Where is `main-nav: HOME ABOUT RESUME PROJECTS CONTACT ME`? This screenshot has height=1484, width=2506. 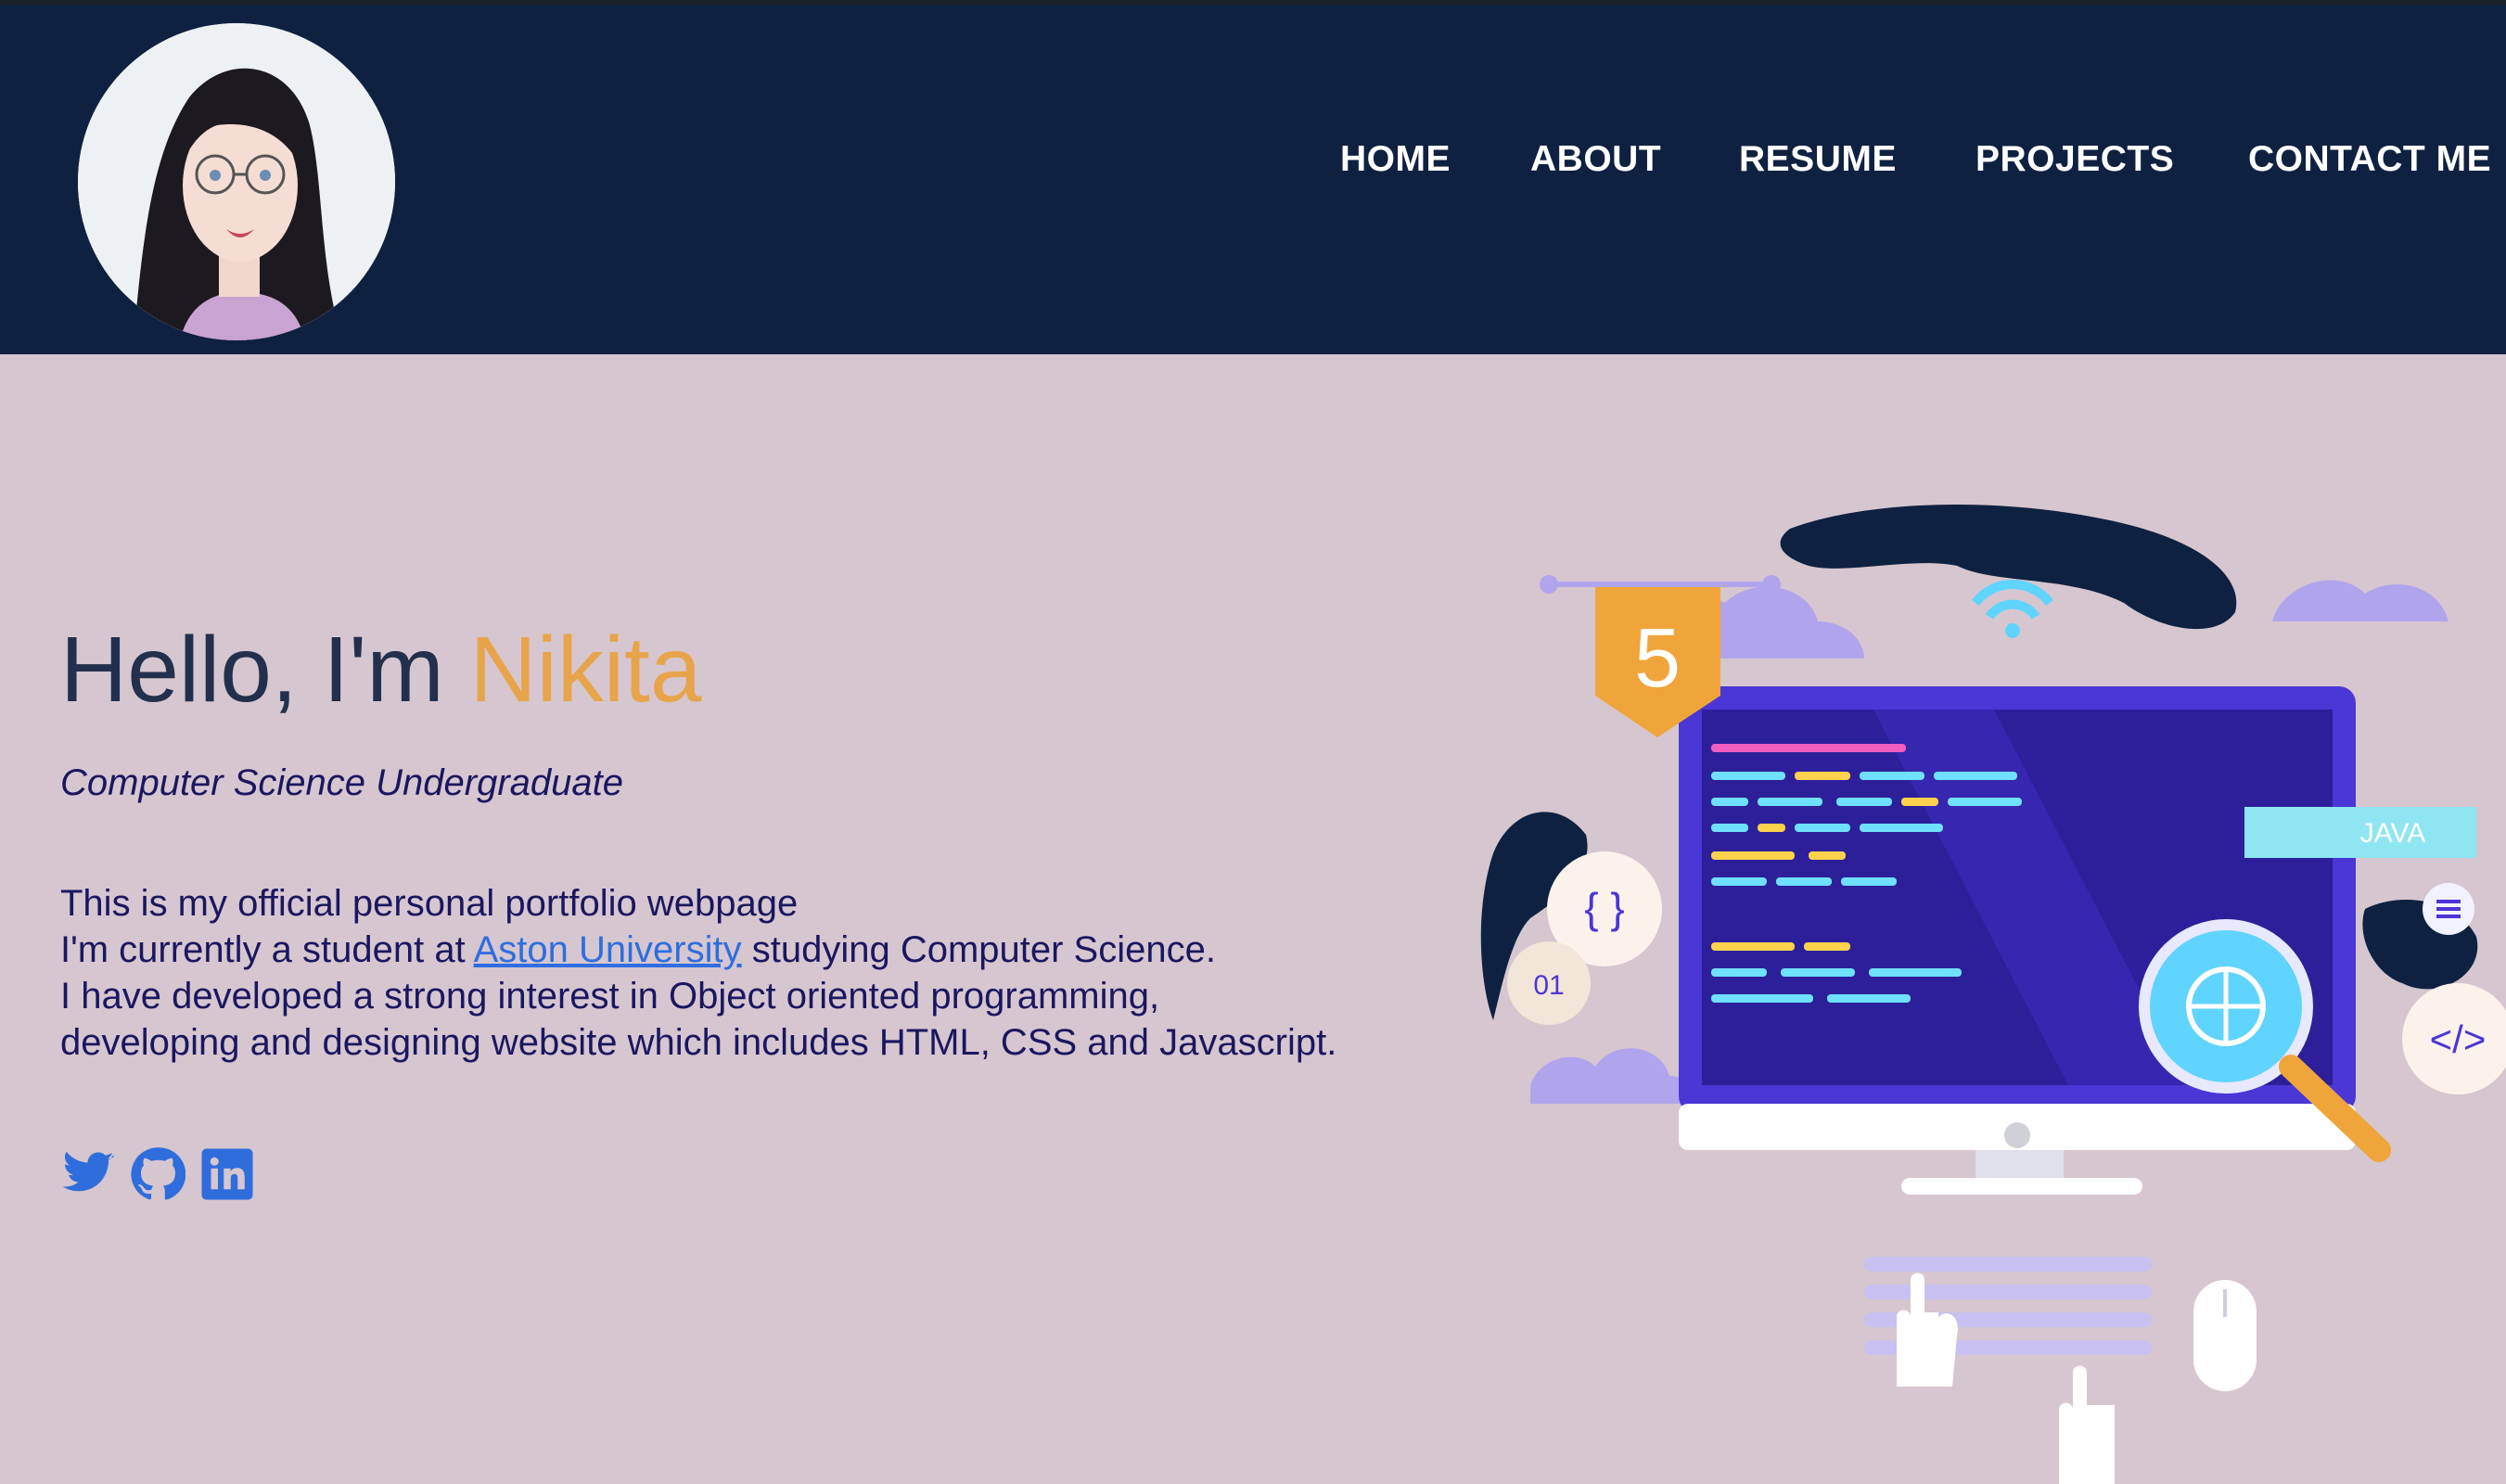 main-nav: HOME ABOUT RESUME PROJECTS CONTACT ME is located at coordinates (1253, 167).